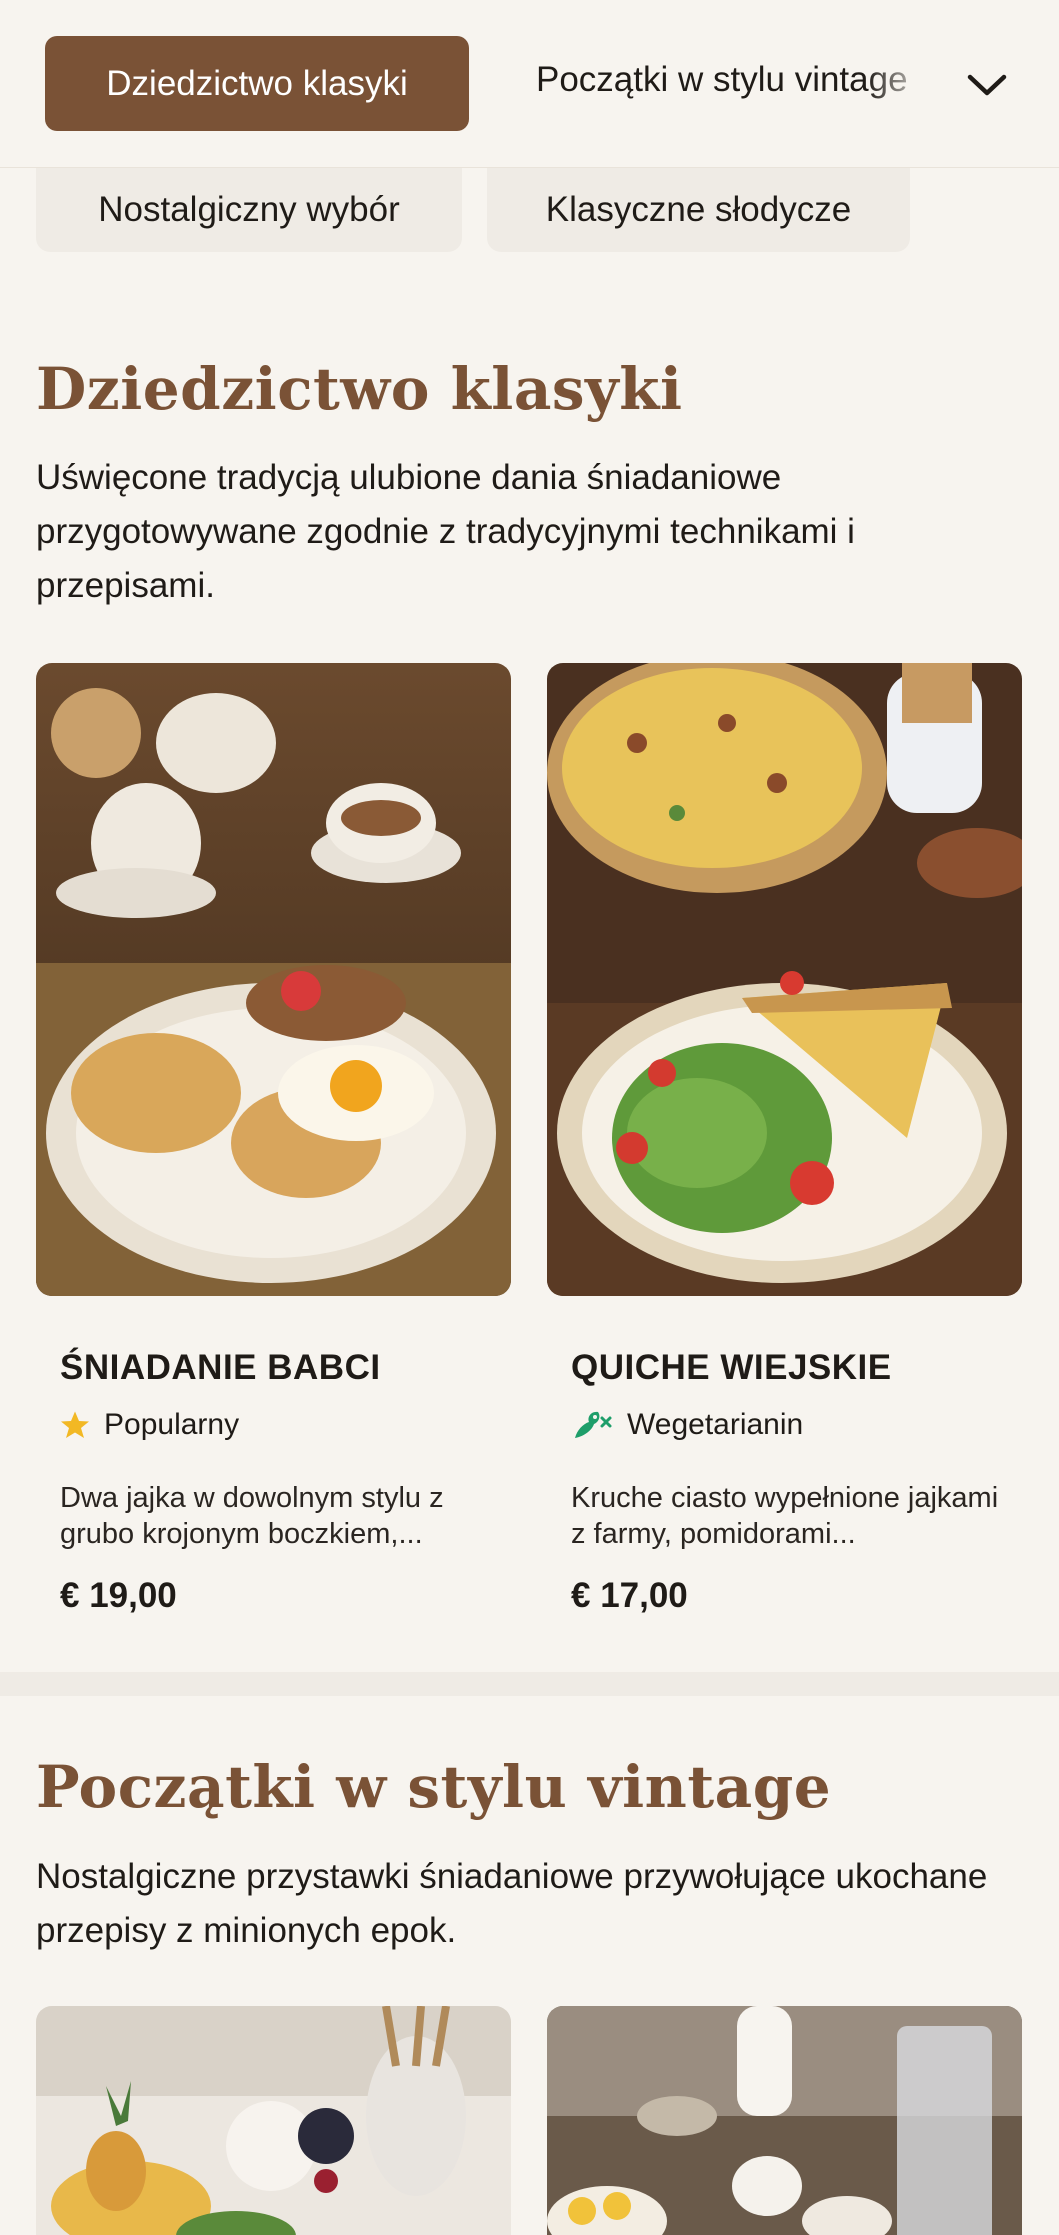 The width and height of the screenshot is (1059, 2235). What do you see at coordinates (698, 210) in the screenshot?
I see `category-pill-sweets: Klasyczne słodycze` at bounding box center [698, 210].